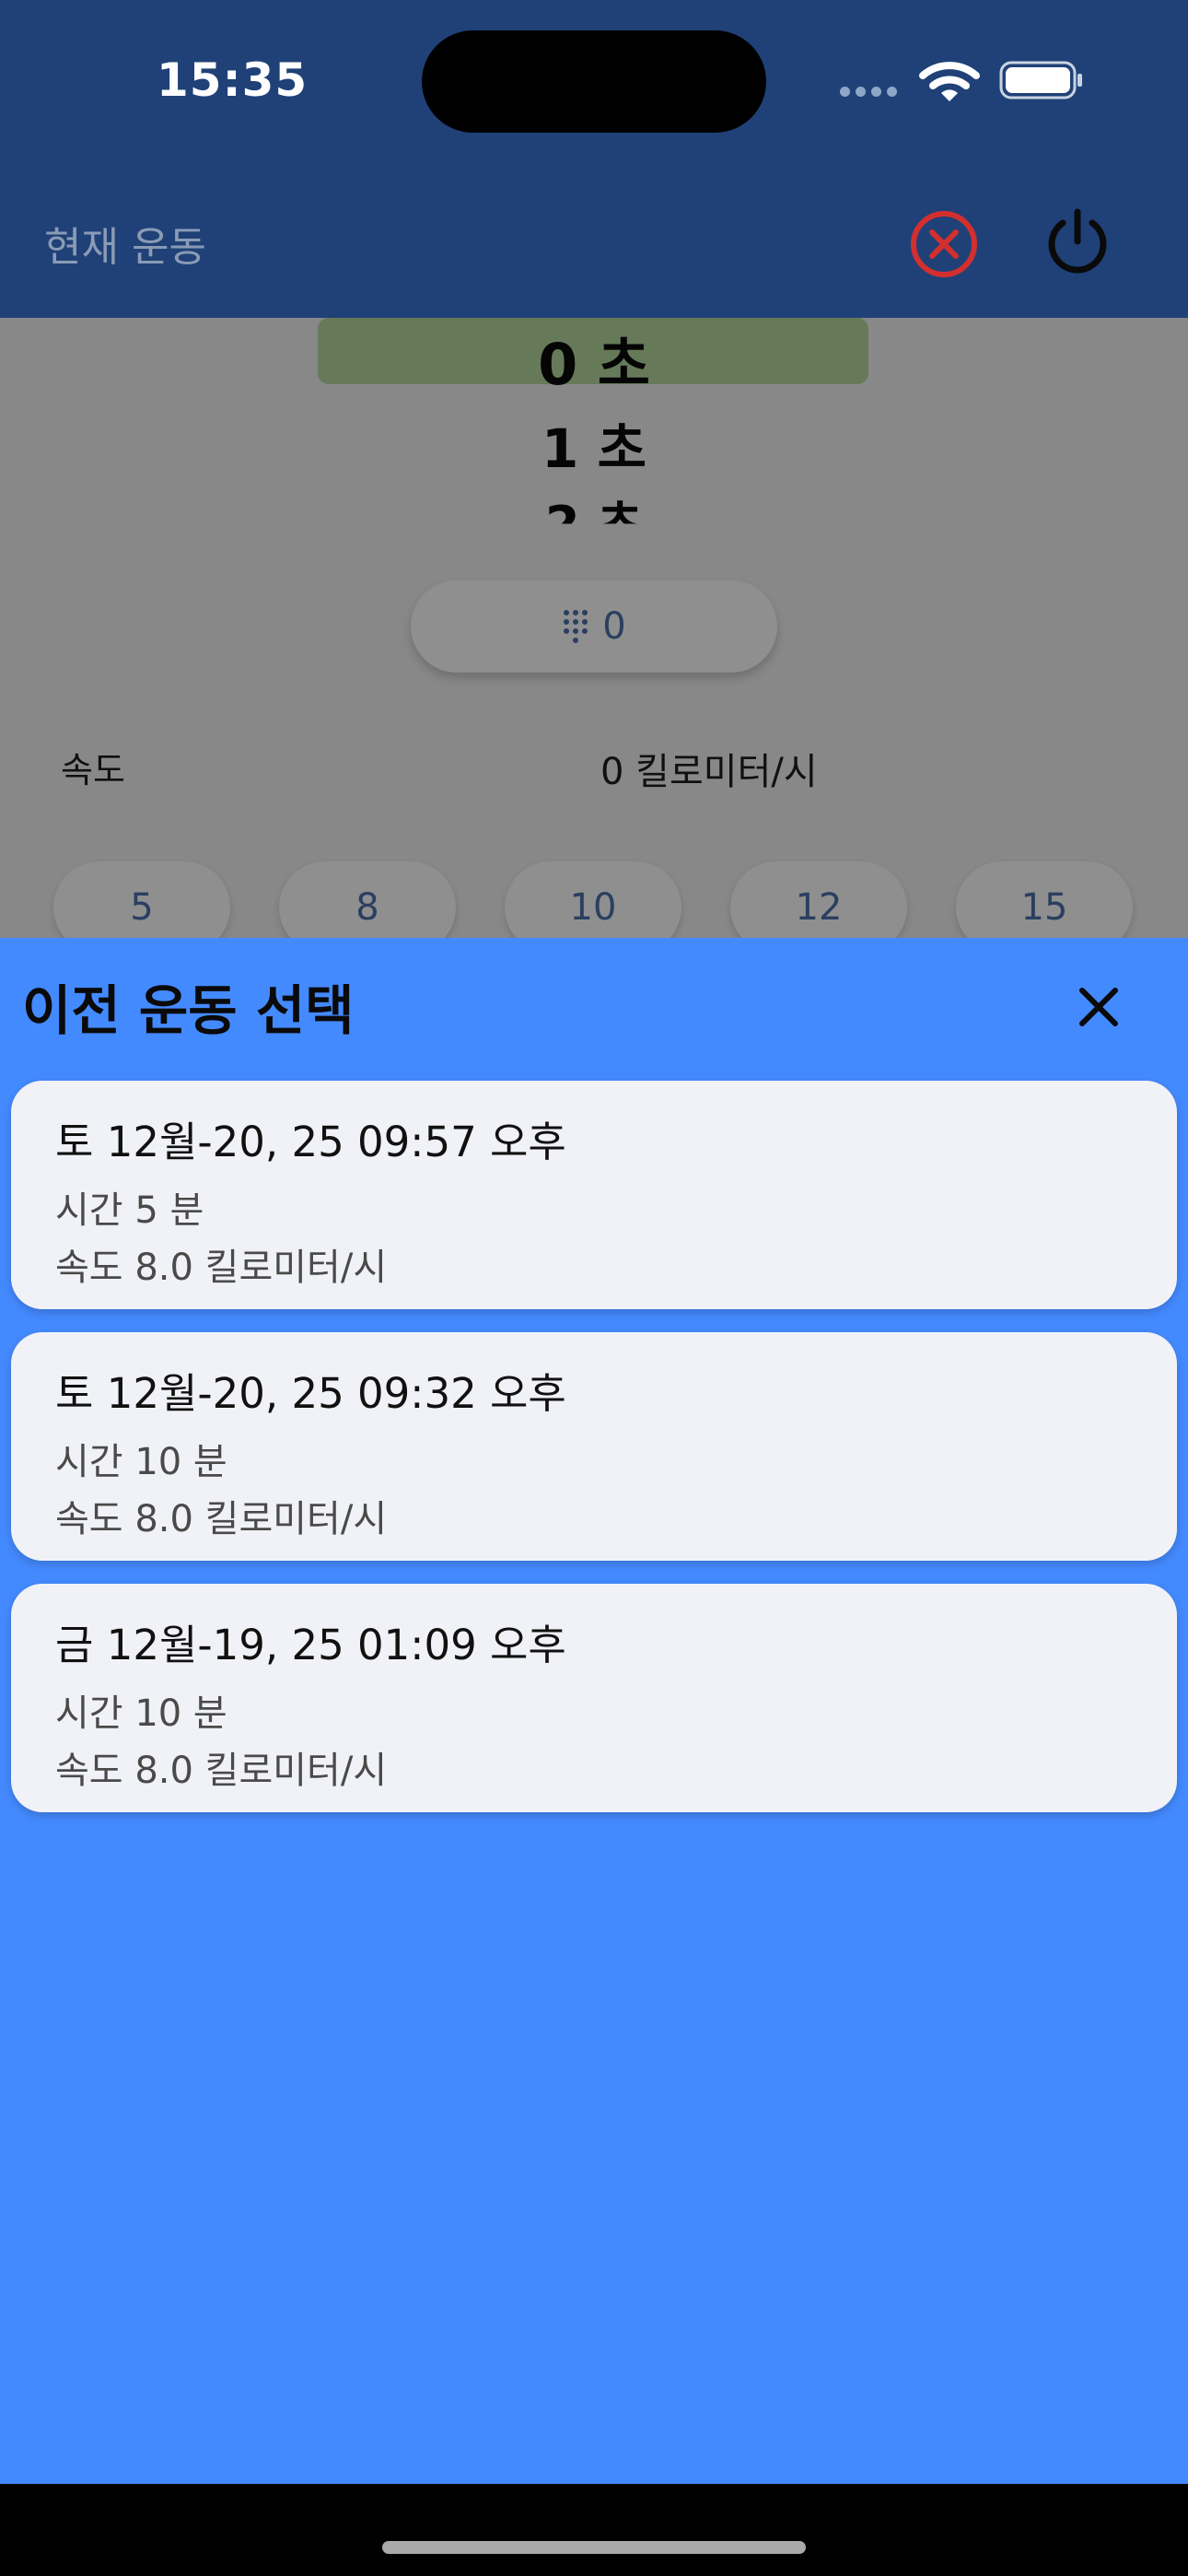 The height and width of the screenshot is (2576, 1188). What do you see at coordinates (233, 80) in the screenshot?
I see `status-time: 15:35` at bounding box center [233, 80].